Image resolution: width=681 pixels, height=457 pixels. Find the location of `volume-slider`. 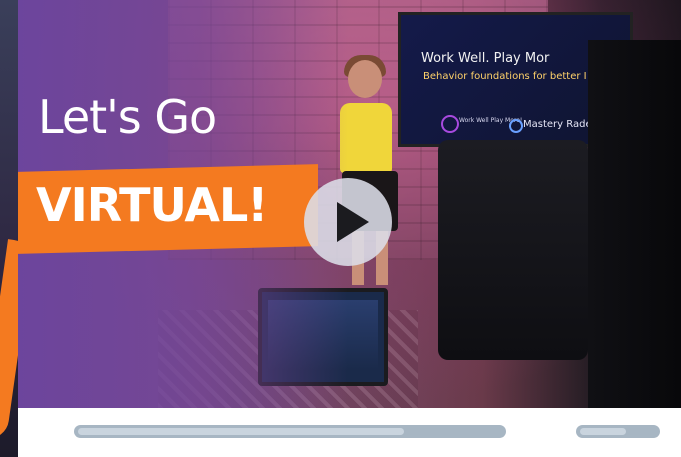

volume-slider is located at coordinates (618, 431).